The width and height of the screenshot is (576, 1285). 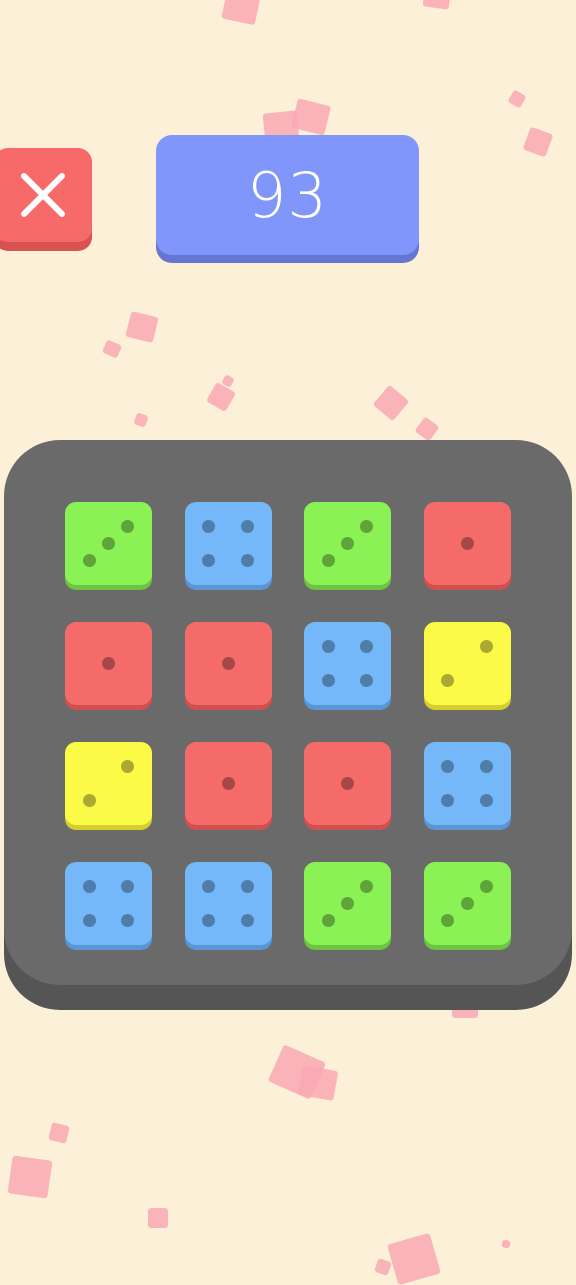 What do you see at coordinates (287, 195) in the screenshot?
I see `score-display: 93` at bounding box center [287, 195].